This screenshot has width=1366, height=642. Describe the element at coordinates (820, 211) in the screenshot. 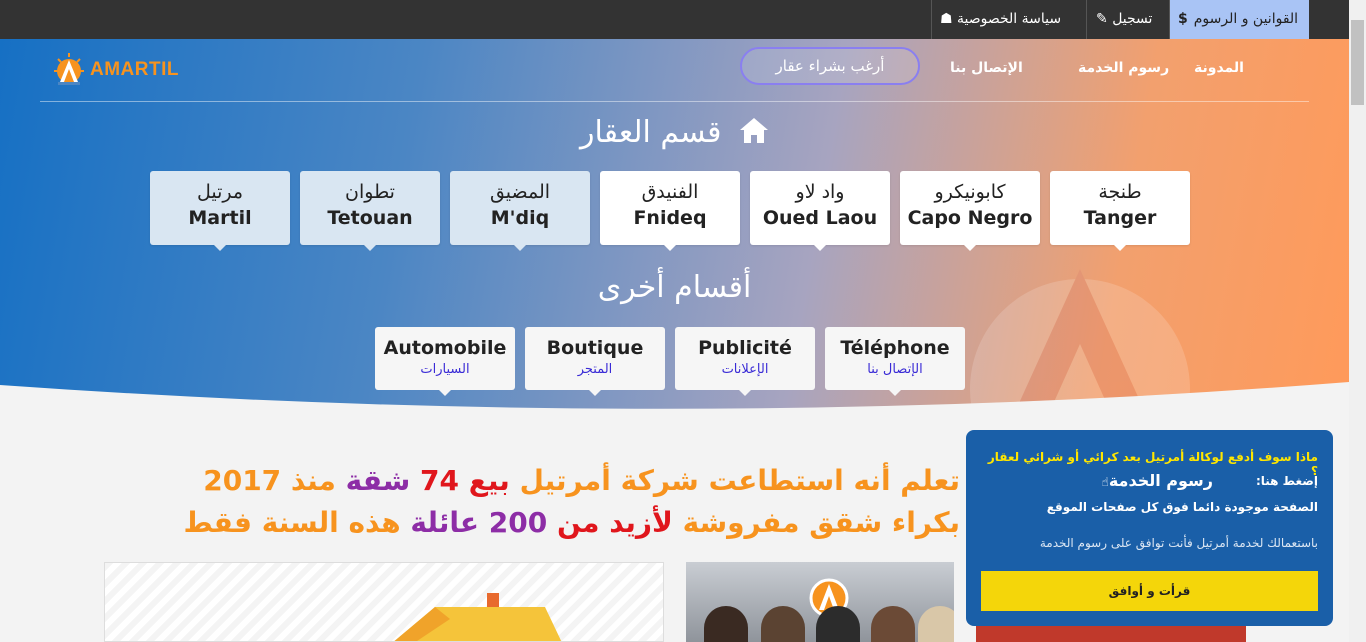

I see `city-card-oued-laou: واد لاو Oued Laou` at that location.